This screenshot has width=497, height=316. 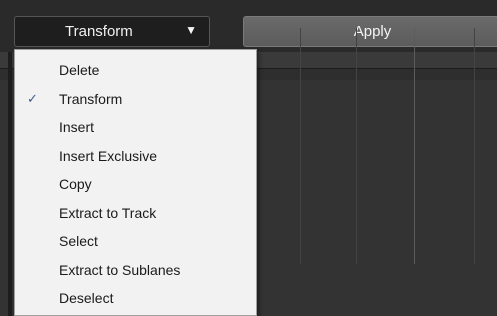 I want to click on apply-button-label: Apply, so click(x=372, y=31).